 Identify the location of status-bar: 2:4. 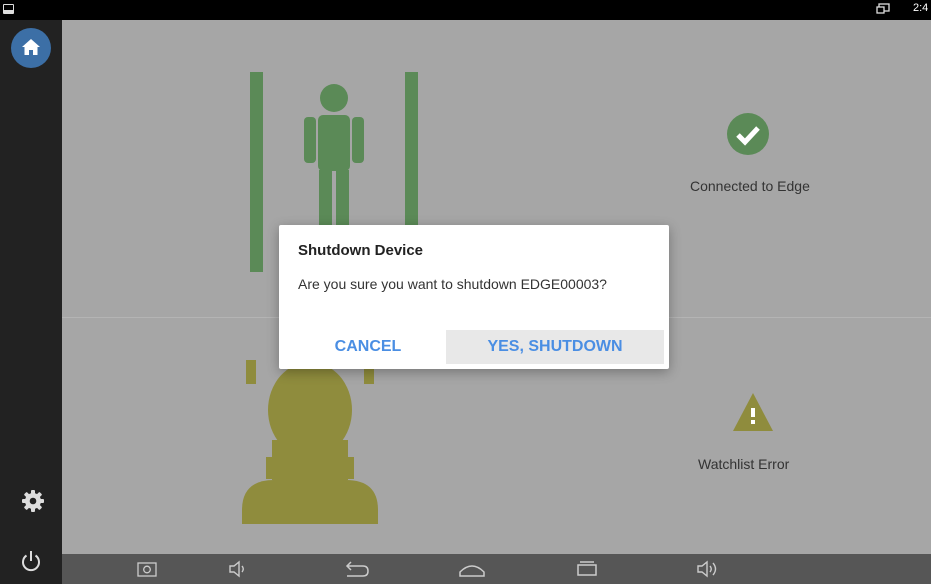
(465, 10).